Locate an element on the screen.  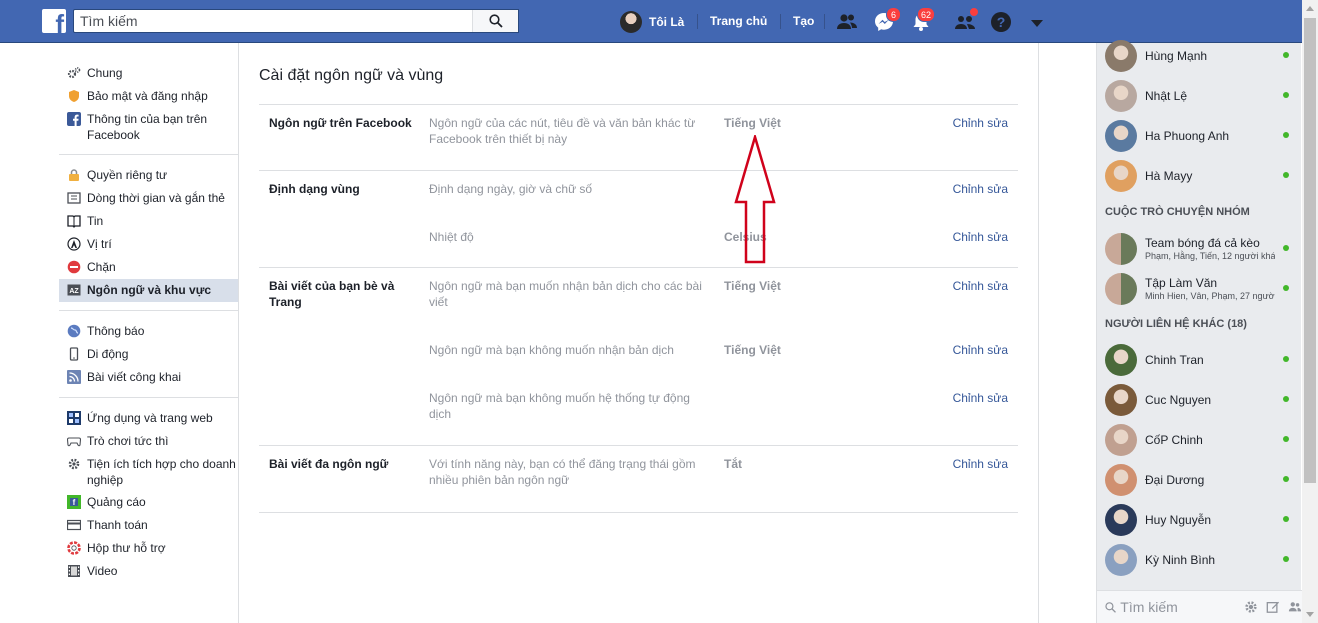
facebook-logo-icon: f is located at coordinates (54, 21).